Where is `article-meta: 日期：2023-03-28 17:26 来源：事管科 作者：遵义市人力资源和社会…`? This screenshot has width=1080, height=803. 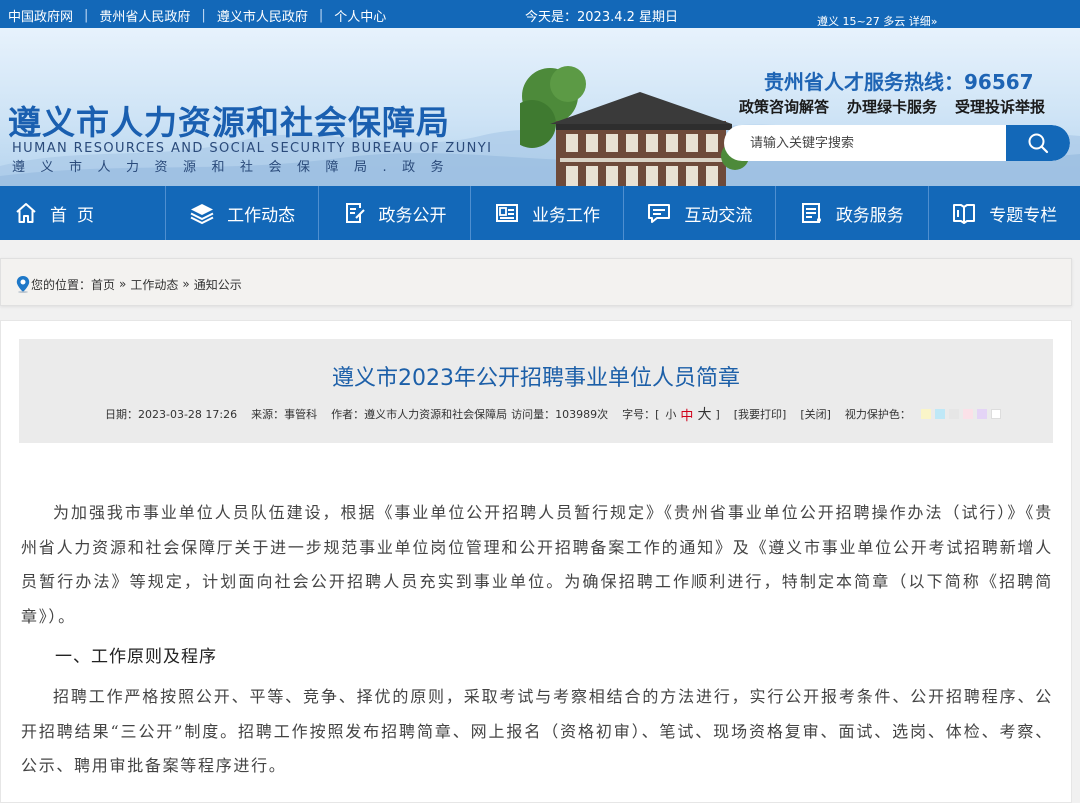 article-meta: 日期：2023-03-28 17:26 来源：事管科 作者：遵义市人力资源和社会… is located at coordinates (555, 414).